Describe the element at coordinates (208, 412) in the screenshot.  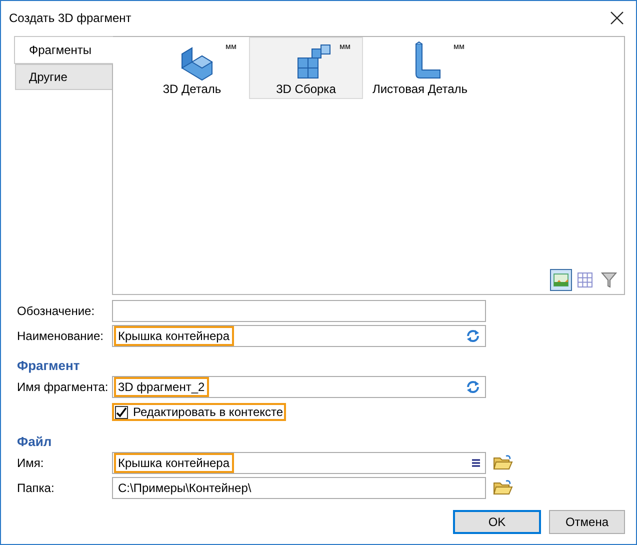
I see `checkbox-label: Редактировать в контексте` at that location.